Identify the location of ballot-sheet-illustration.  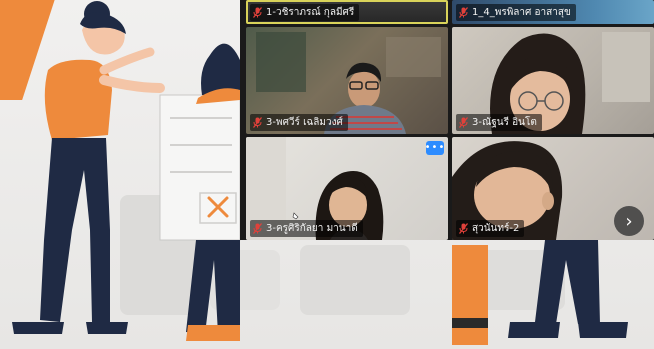
(200, 167).